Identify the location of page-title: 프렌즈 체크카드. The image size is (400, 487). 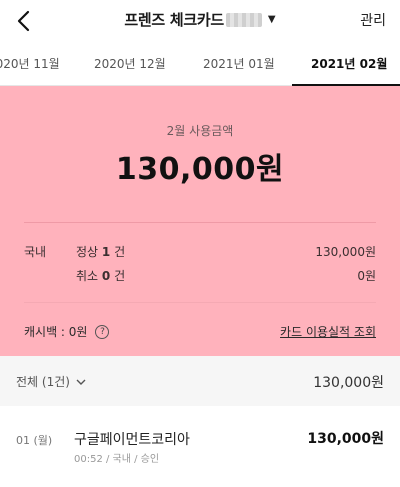
(174, 20).